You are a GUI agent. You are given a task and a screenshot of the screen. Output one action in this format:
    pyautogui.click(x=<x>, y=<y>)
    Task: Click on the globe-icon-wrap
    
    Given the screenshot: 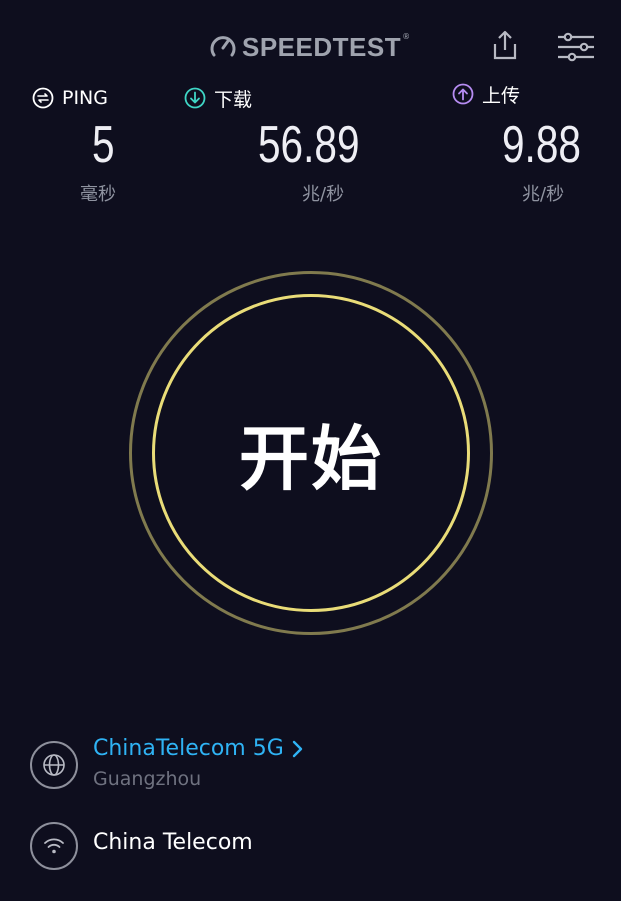 What is the action you would take?
    pyautogui.click(x=54, y=765)
    